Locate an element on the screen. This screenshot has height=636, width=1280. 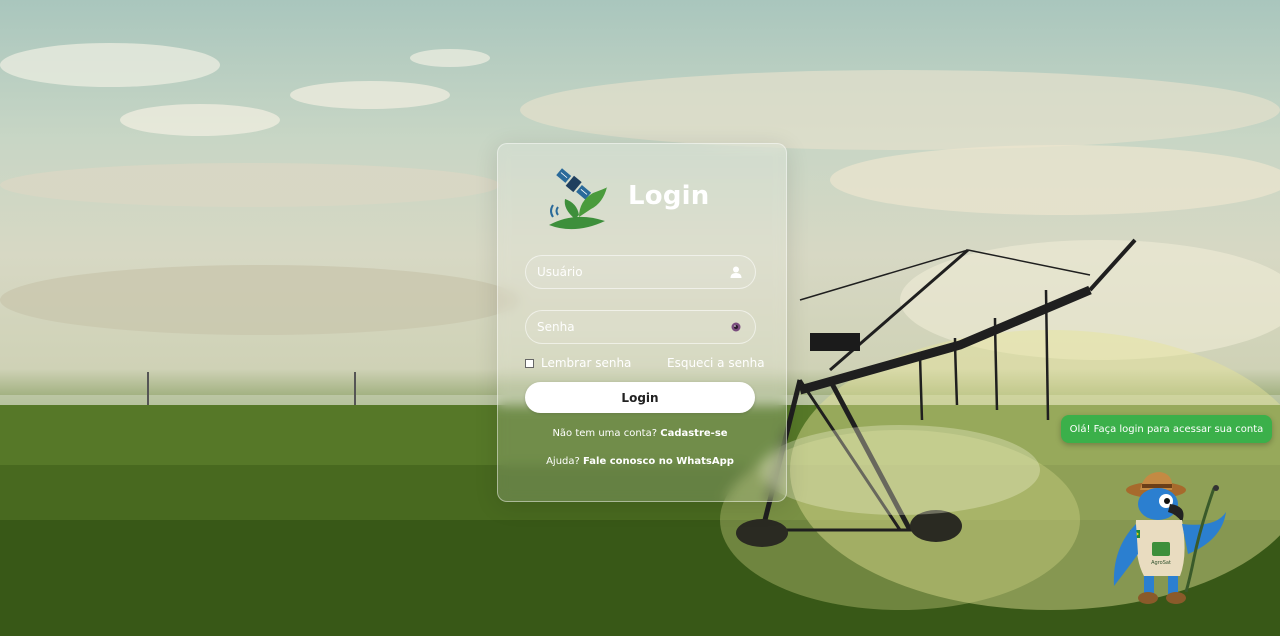
forgot-password-link: Esqueci a senha is located at coordinates (716, 363).